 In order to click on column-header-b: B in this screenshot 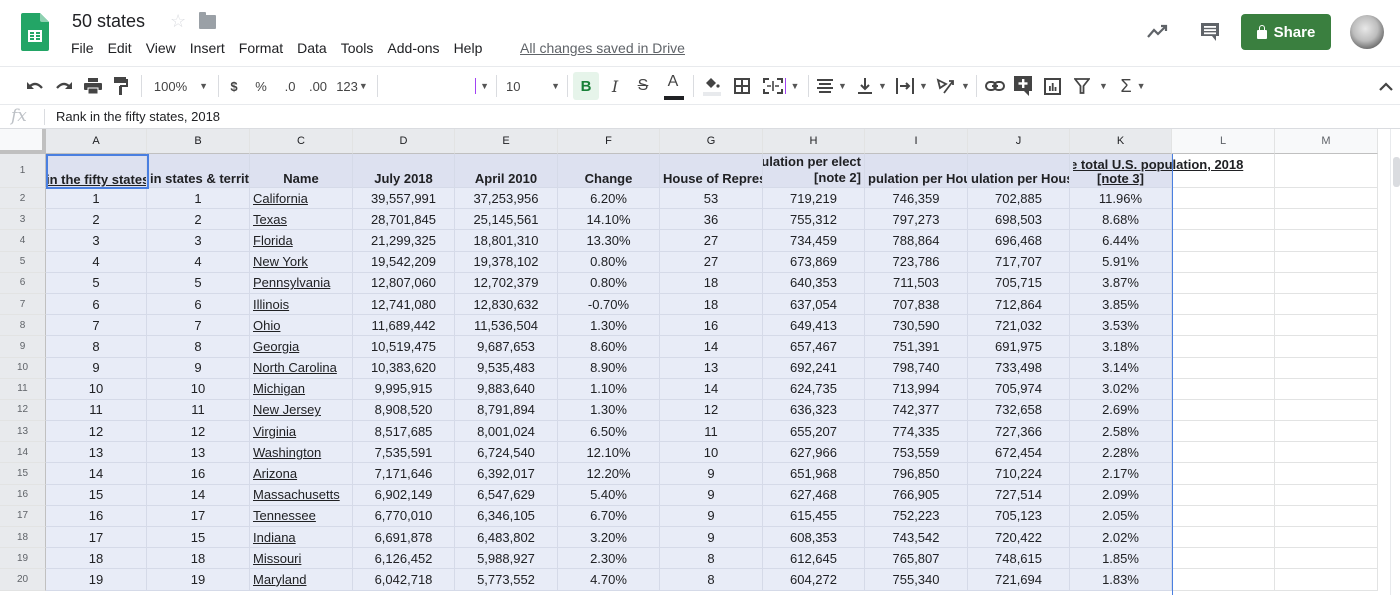, I will do `click(198, 141)`.